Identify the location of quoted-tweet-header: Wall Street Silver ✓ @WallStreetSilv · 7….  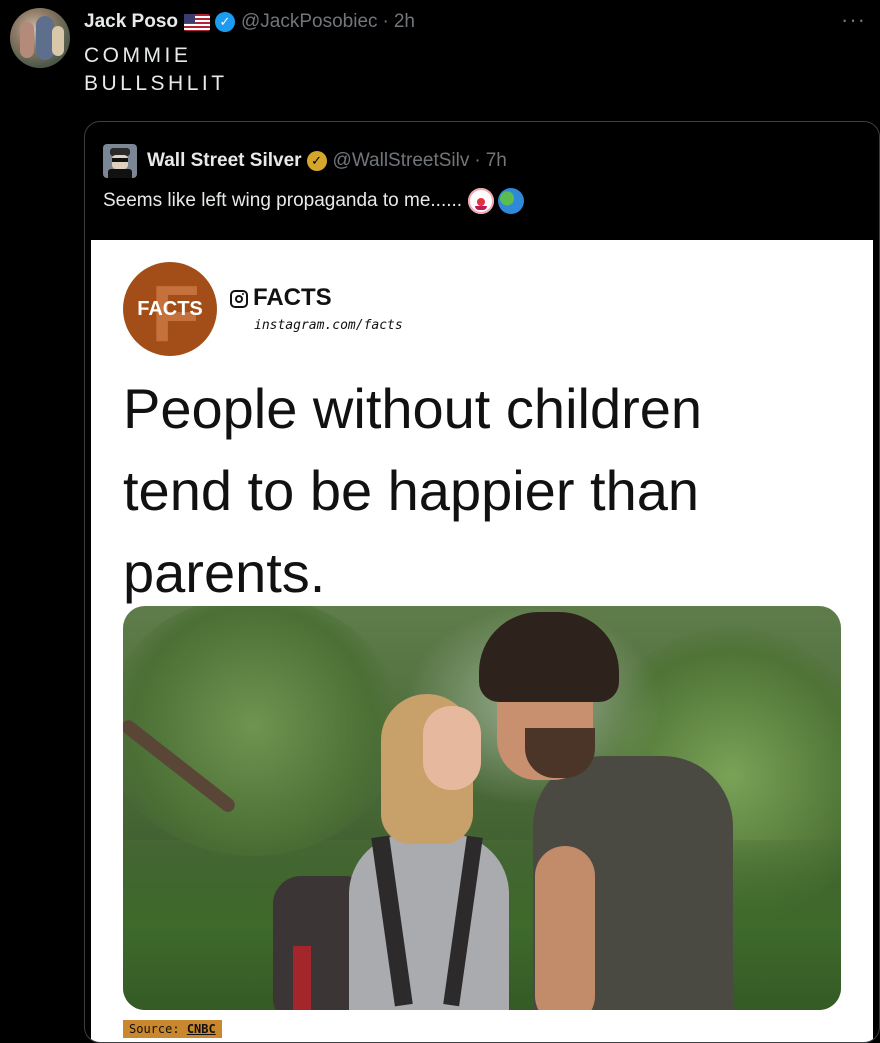
(305, 161).